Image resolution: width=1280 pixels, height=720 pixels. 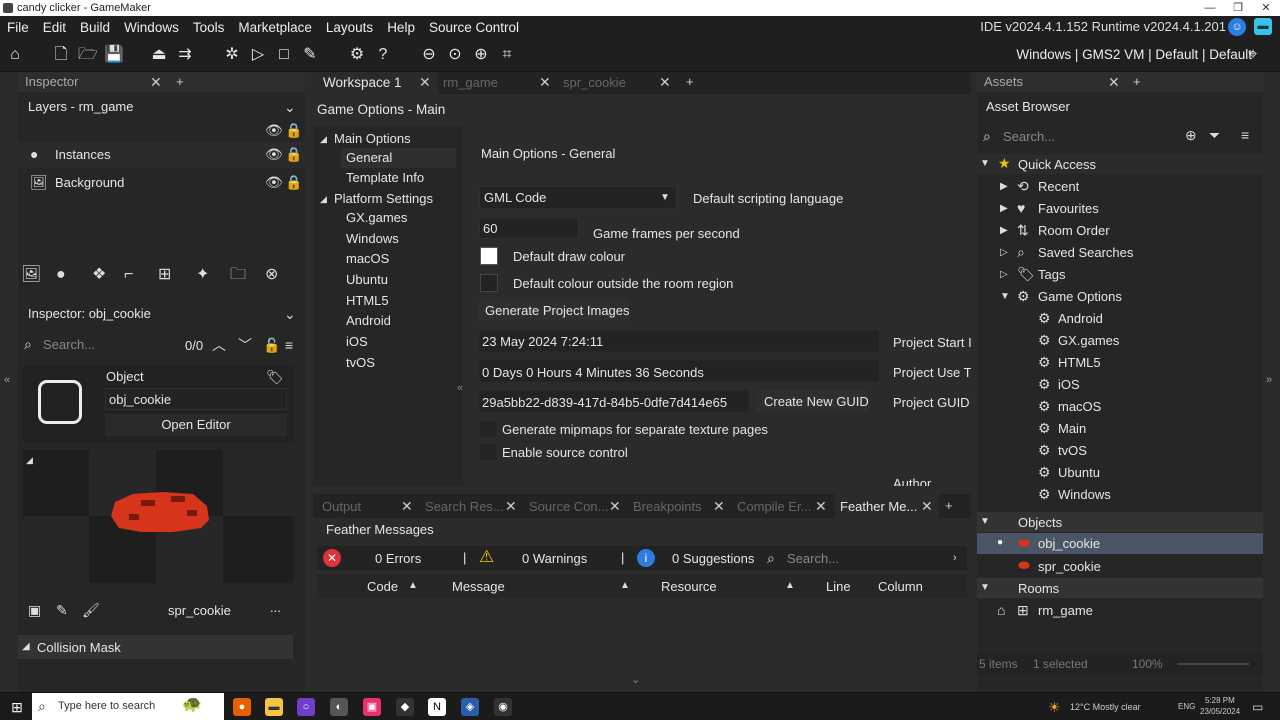 What do you see at coordinates (1186, 706) in the screenshot?
I see `language-indicator: ENG` at bounding box center [1186, 706].